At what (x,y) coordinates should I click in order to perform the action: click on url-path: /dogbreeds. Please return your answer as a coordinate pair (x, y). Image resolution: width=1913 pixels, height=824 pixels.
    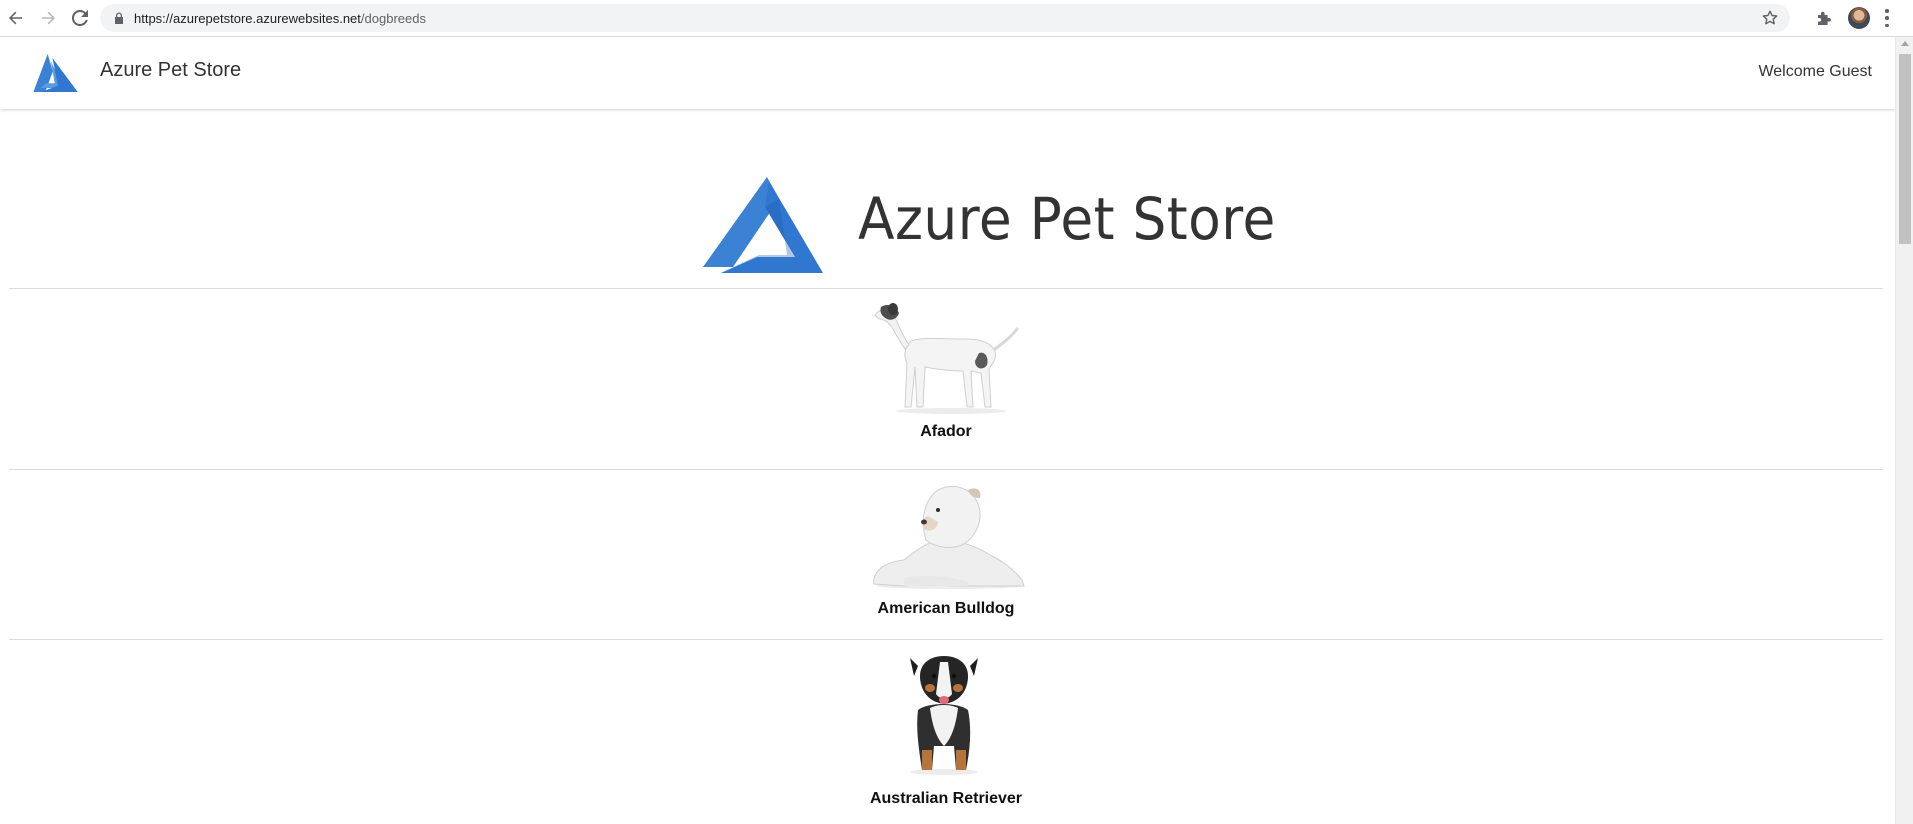
    Looking at the image, I should click on (393, 18).